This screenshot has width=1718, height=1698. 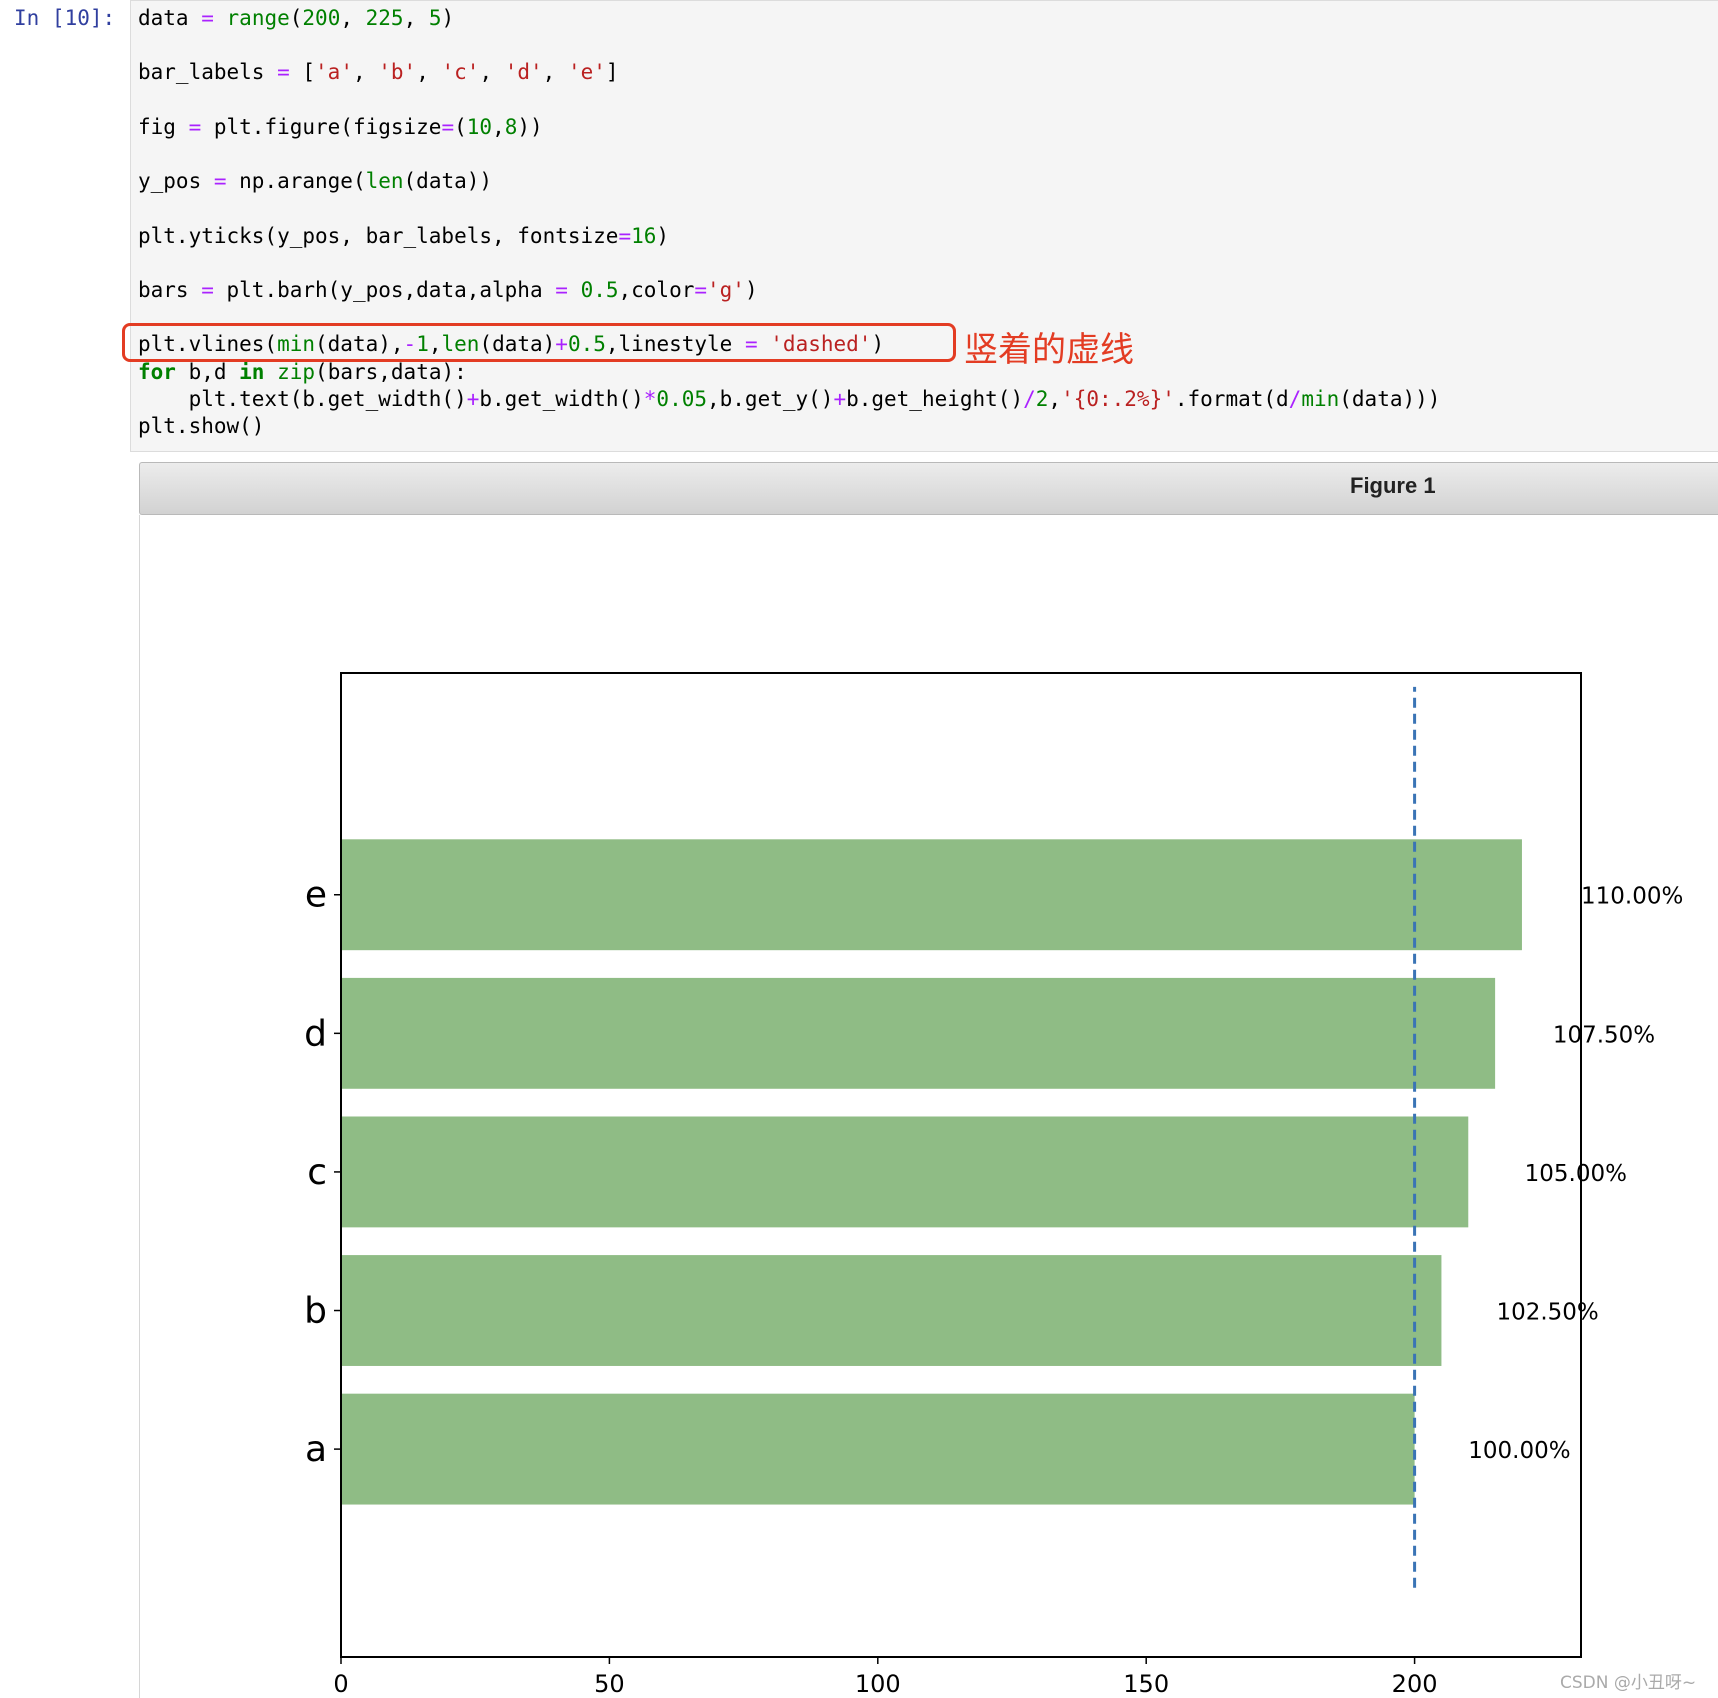 I want to click on bar-e, so click(x=931, y=895).